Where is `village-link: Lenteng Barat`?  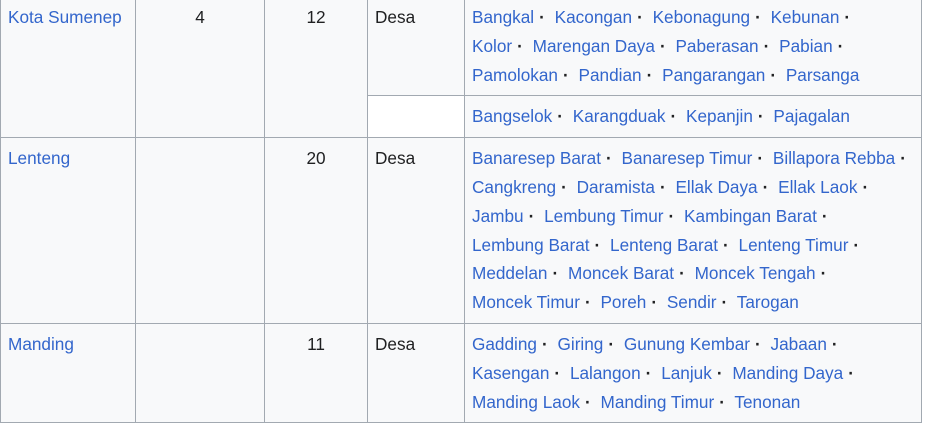 village-link: Lenteng Barat is located at coordinates (664, 245).